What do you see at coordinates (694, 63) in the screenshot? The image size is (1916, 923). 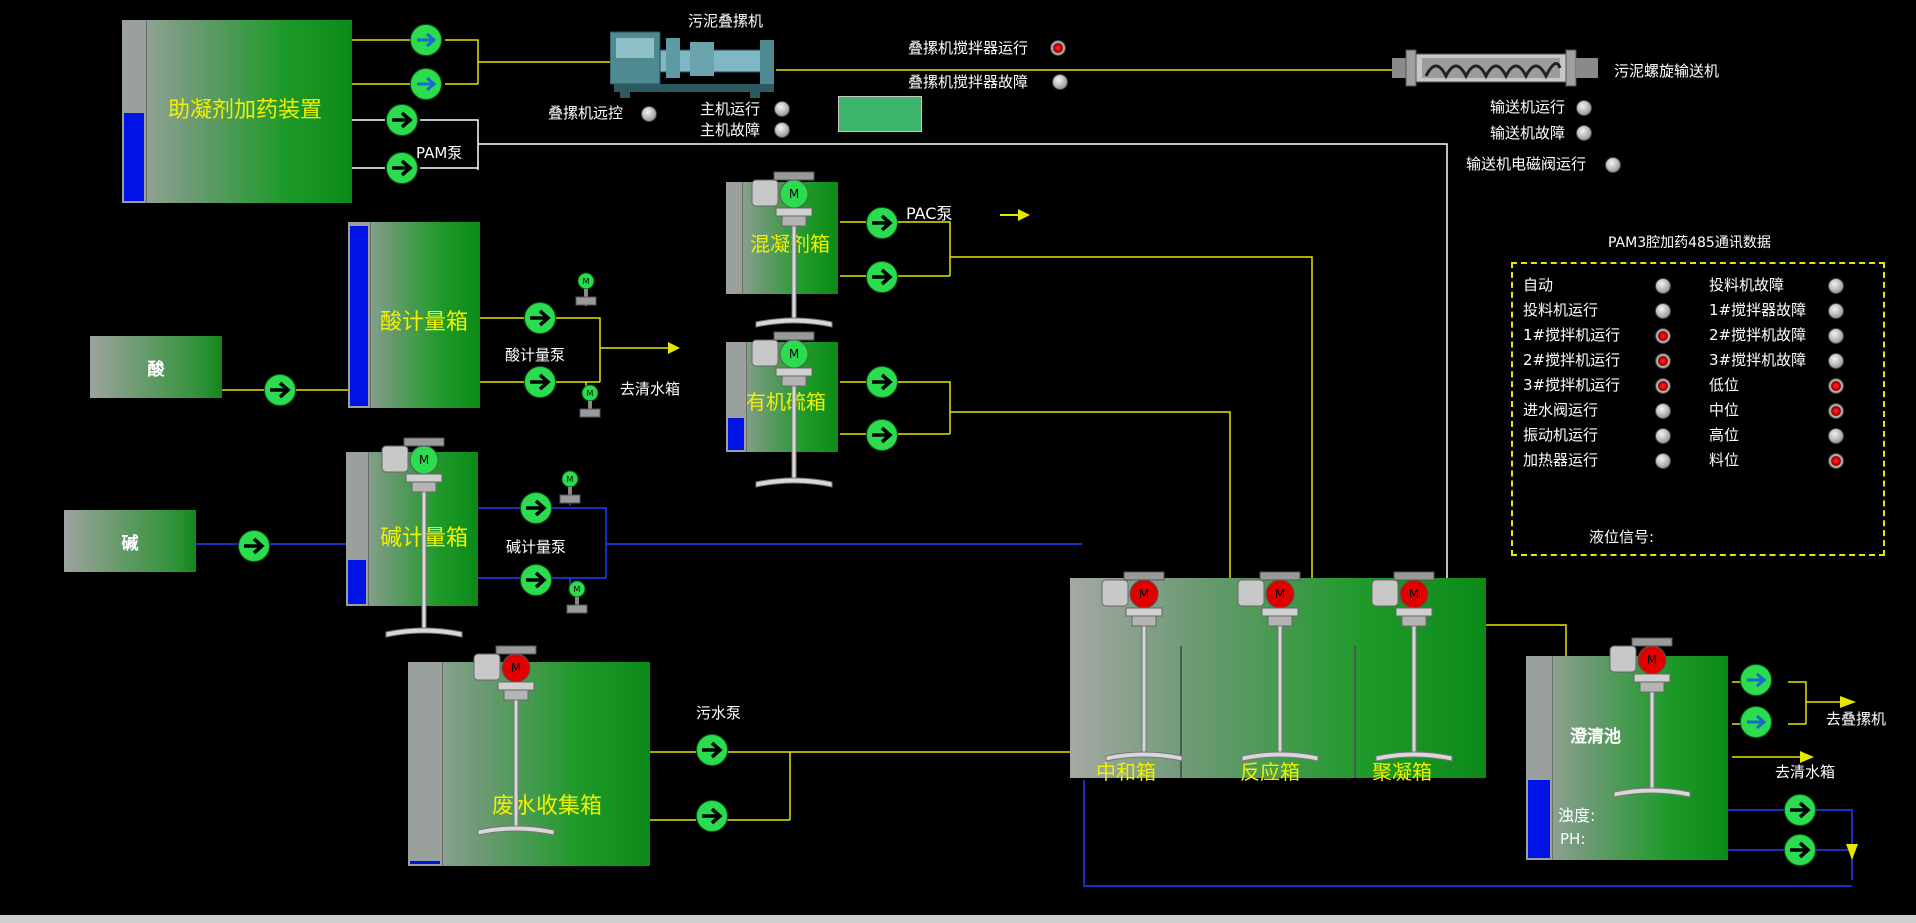 I see `sludge-stacker-machine-icon` at bounding box center [694, 63].